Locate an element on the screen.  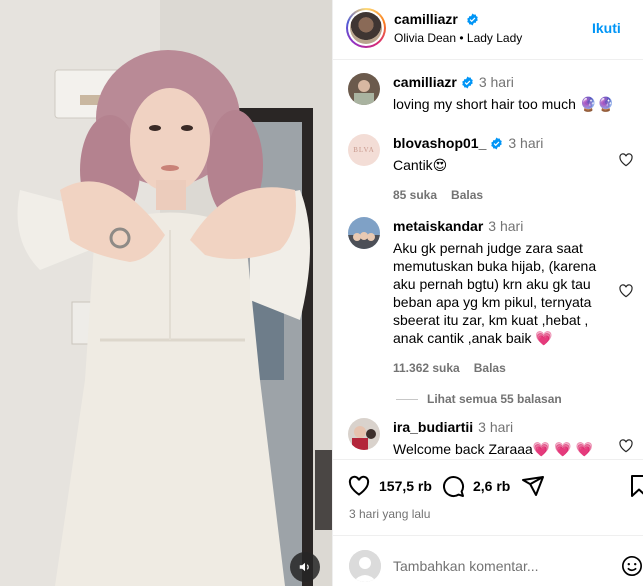
current-user-avatar is located at coordinates (365, 566).